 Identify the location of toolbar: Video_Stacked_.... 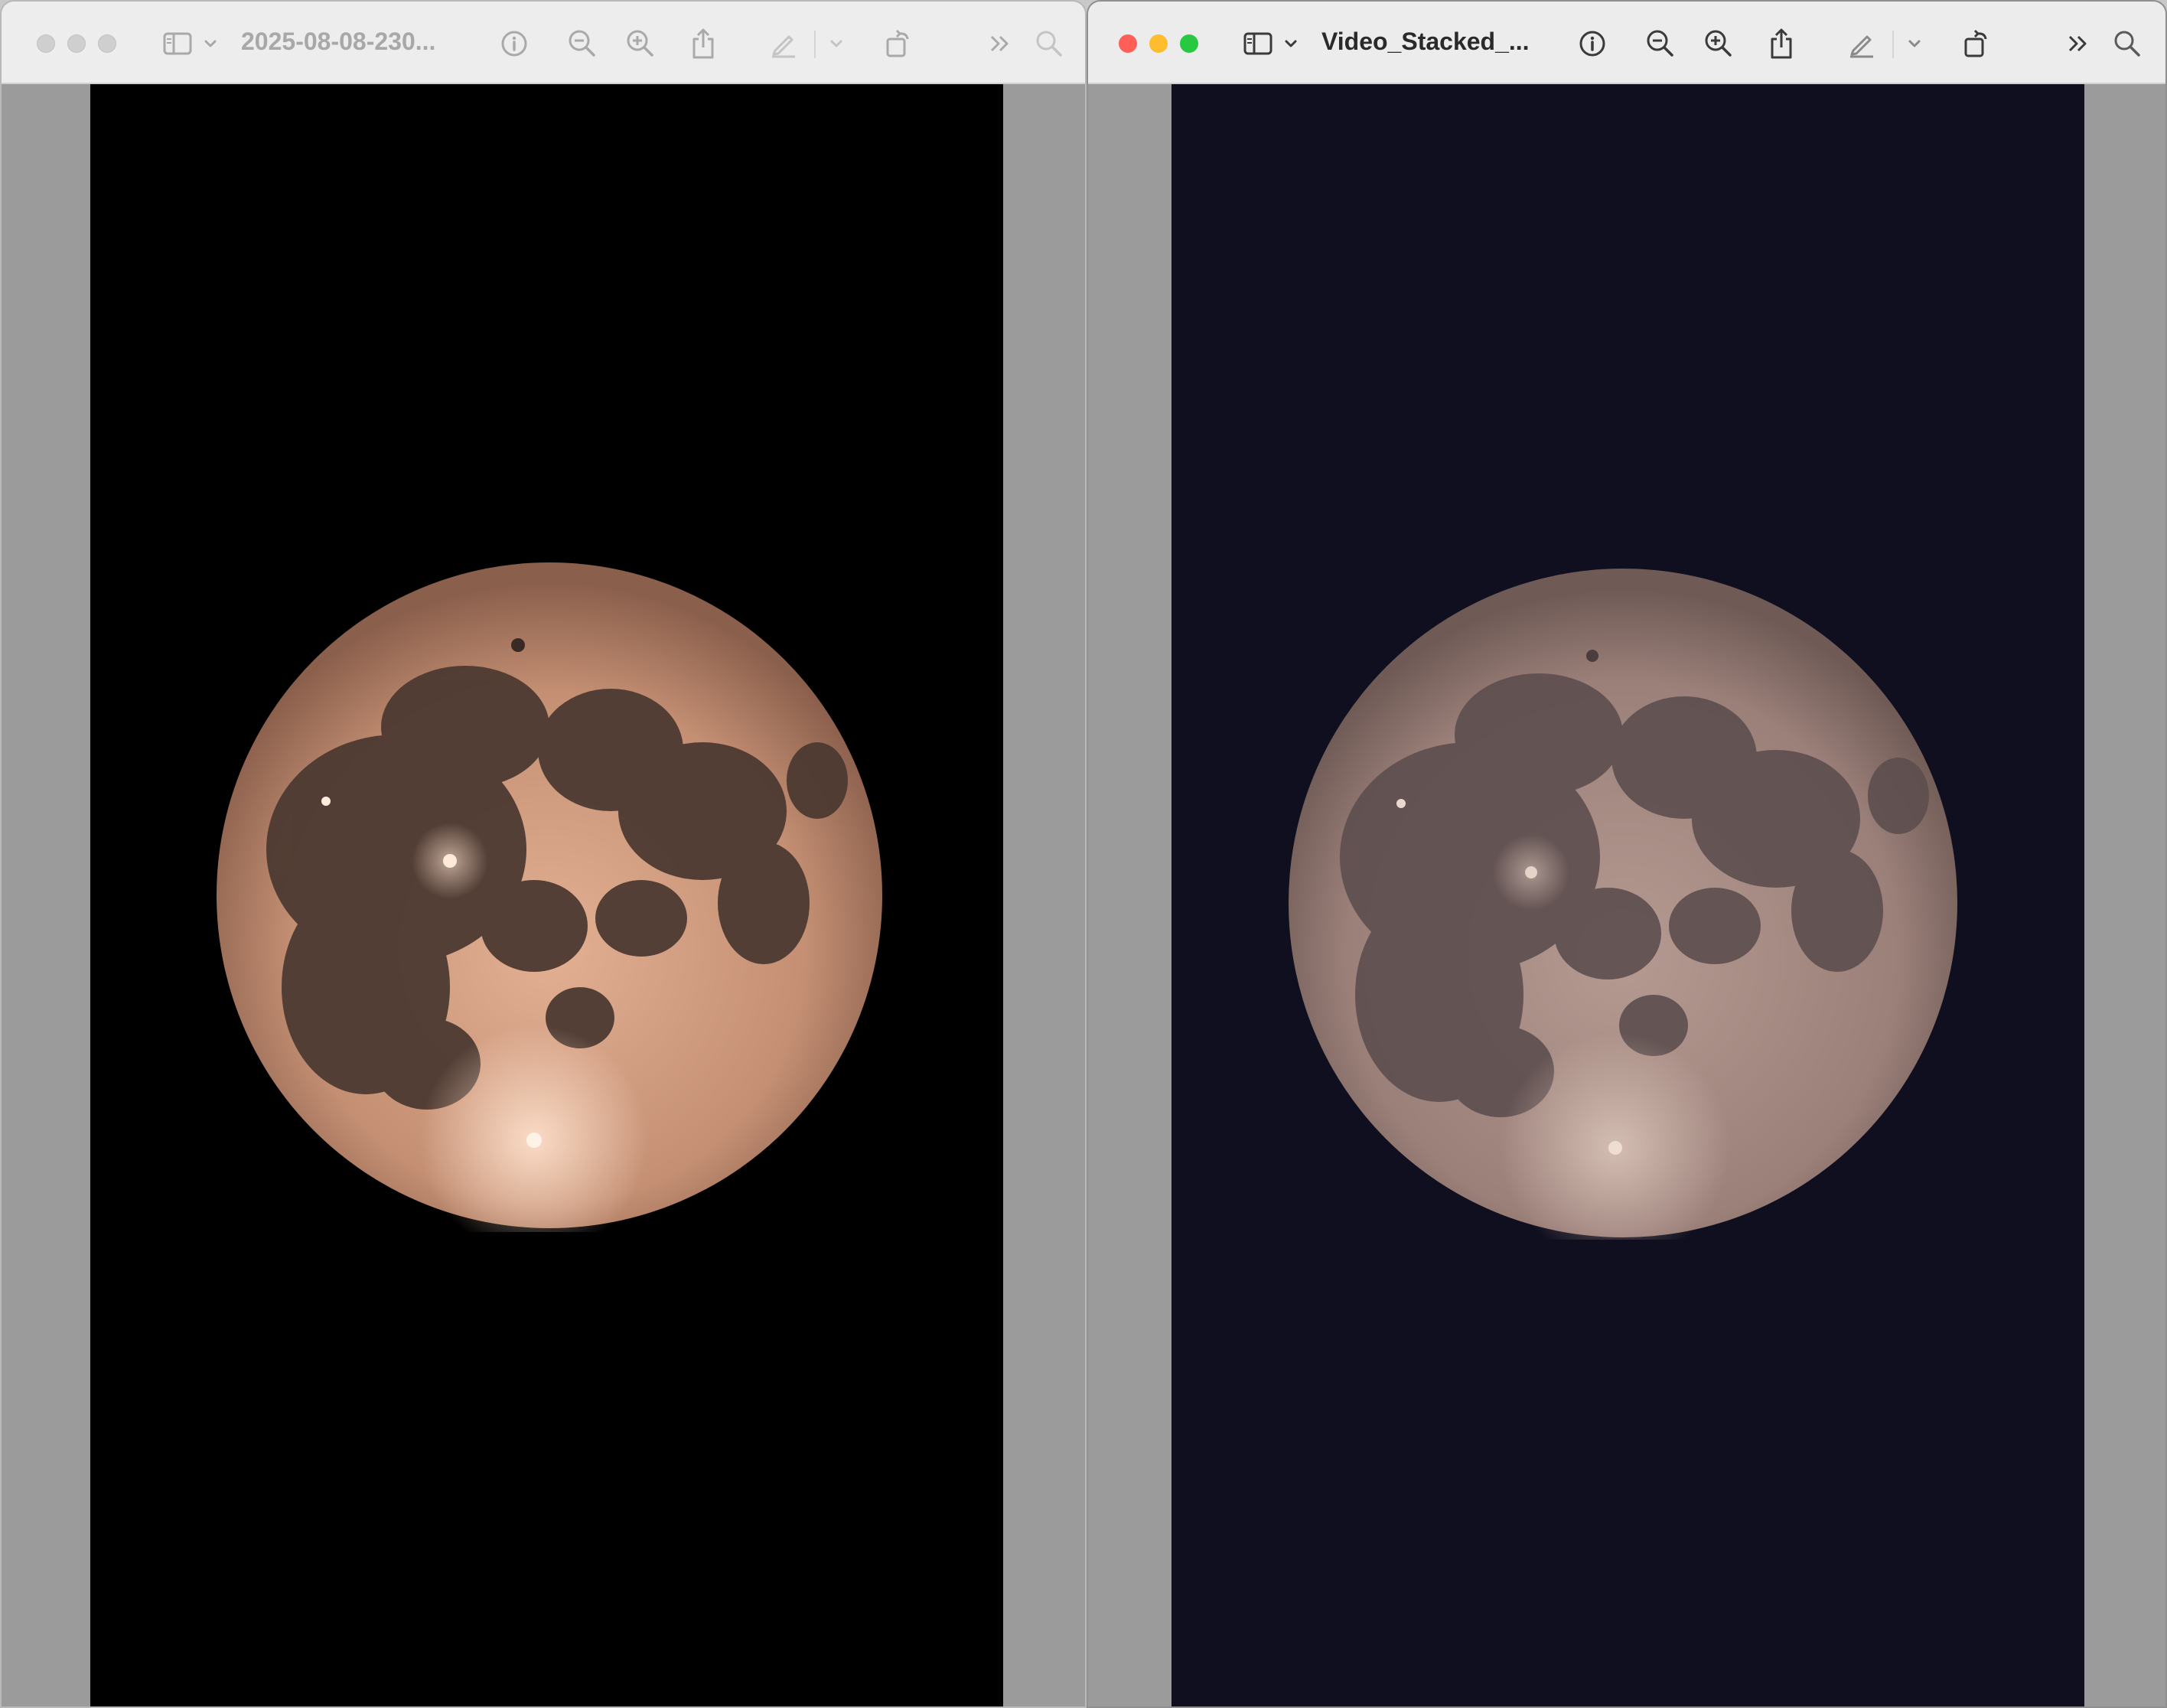
(1626, 43).